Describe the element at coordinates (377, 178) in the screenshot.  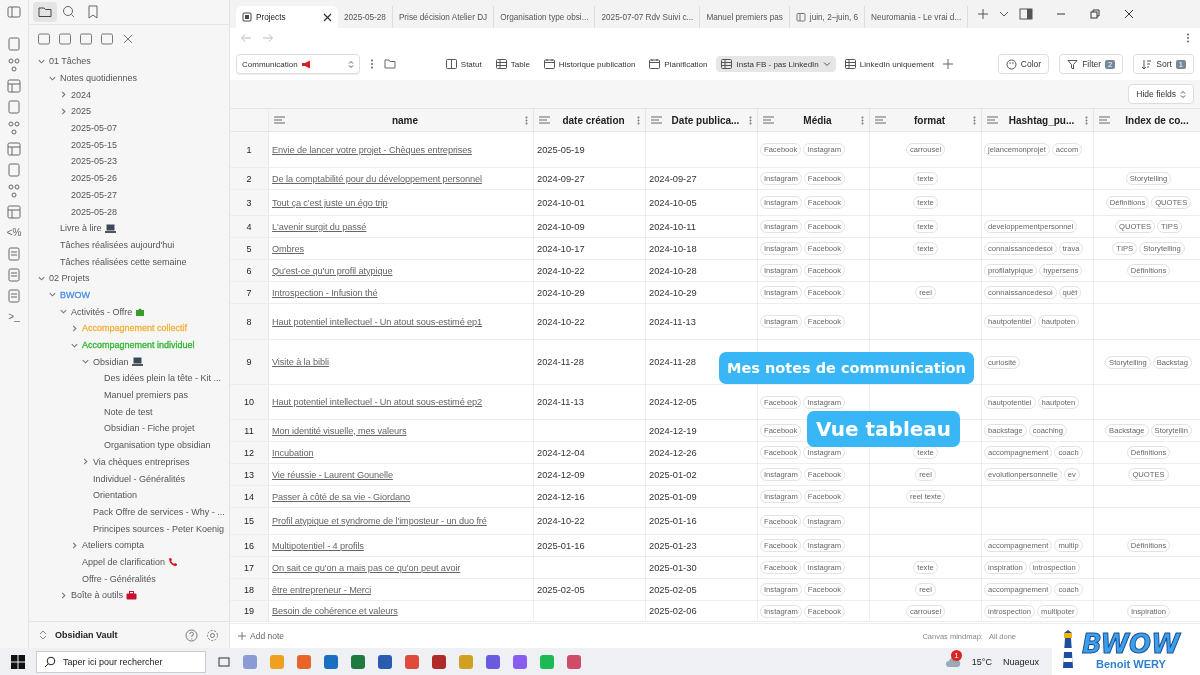
I see `note-link: De la comptabilité pour du développement personnel` at that location.